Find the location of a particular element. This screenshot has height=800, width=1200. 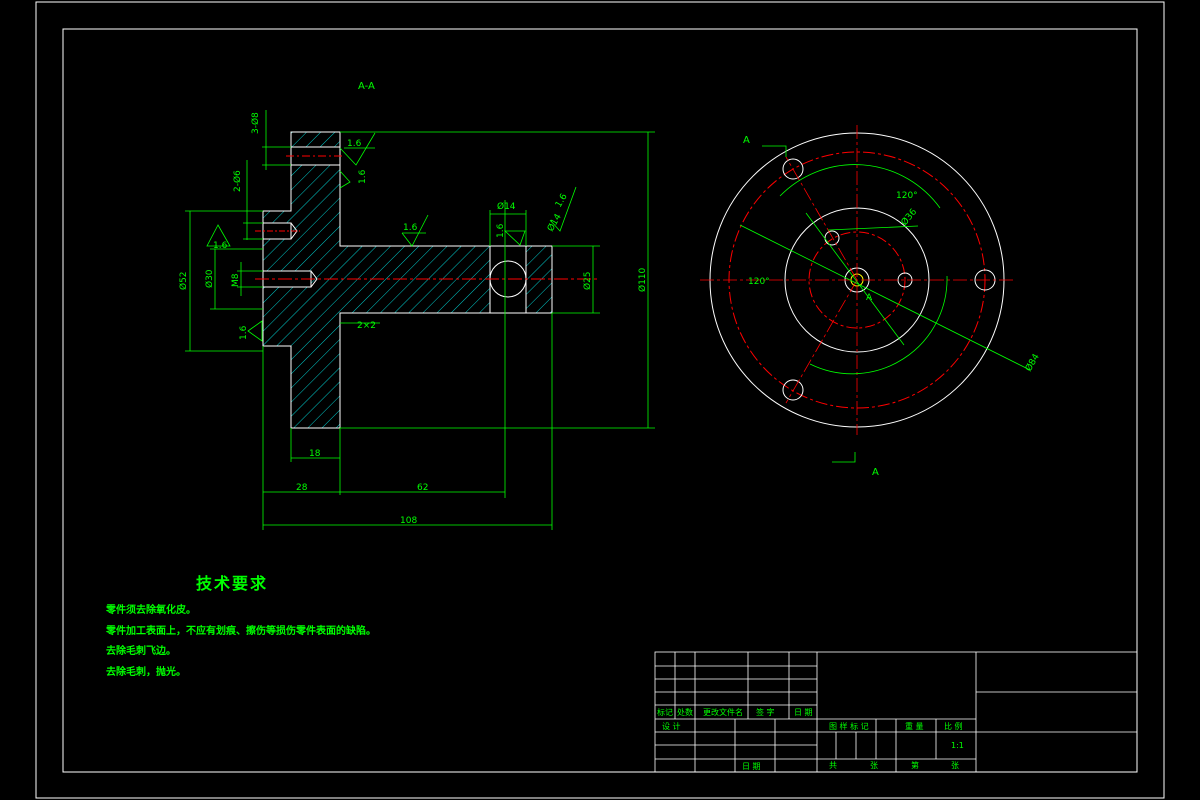

dim-d36: Ø36 is located at coordinates (909, 216).